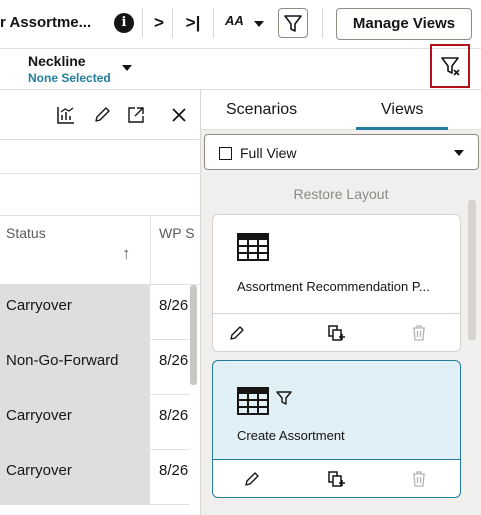  I want to click on tab-views: Views, so click(402, 110).